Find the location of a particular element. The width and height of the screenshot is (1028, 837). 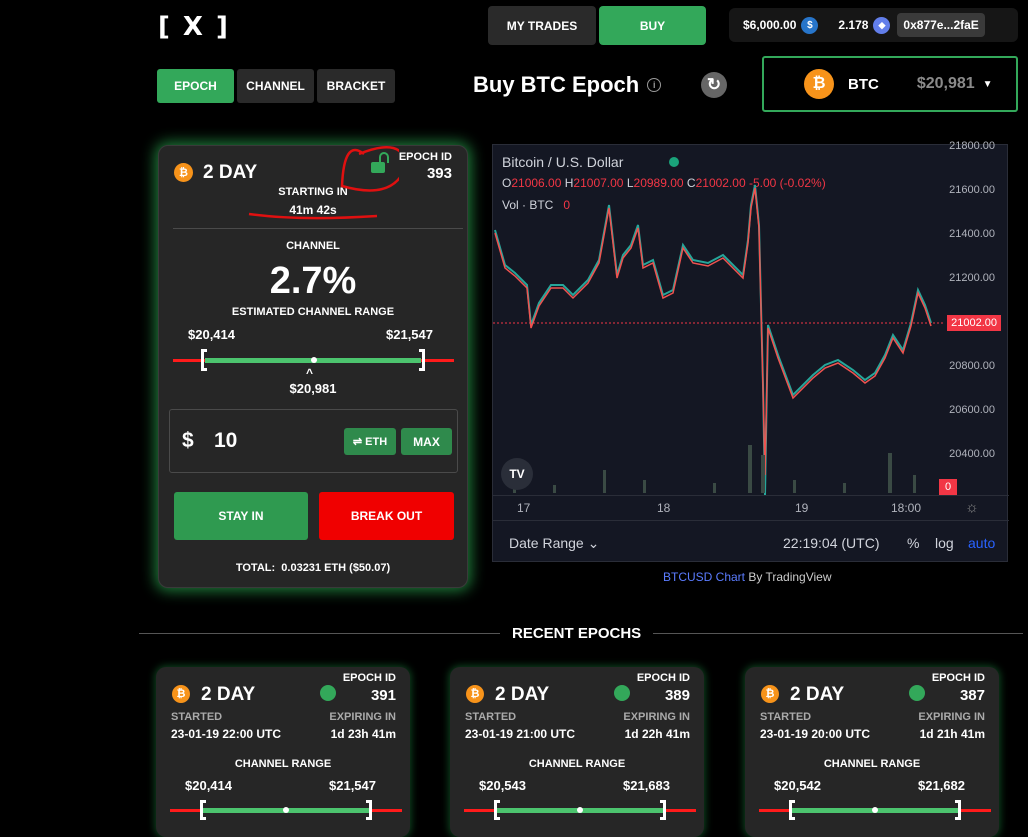

caret-up-icon: ^ is located at coordinates (310, 373).